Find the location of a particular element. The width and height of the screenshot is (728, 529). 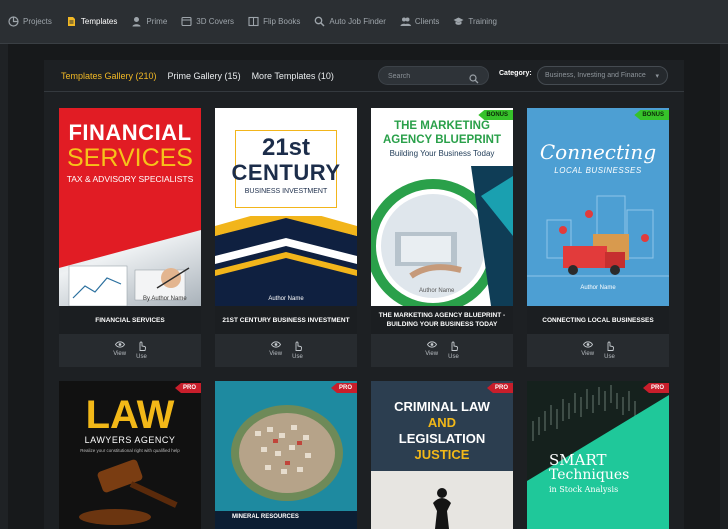

cover-title-line3: LEGISLATION is located at coordinates (442, 438).